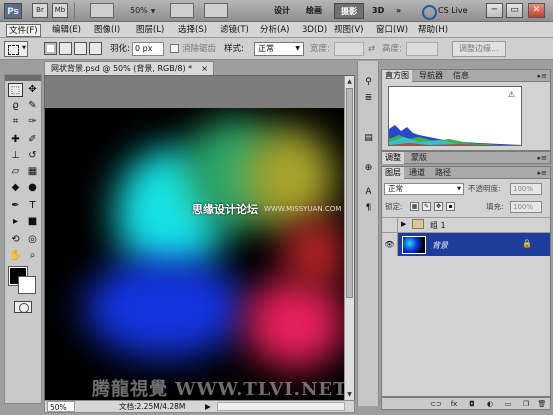 Image resolution: width=553 pixels, height=415 pixels. Describe the element at coordinates (314, 30) in the screenshot. I see `menu-3d: 3D(D)` at that location.